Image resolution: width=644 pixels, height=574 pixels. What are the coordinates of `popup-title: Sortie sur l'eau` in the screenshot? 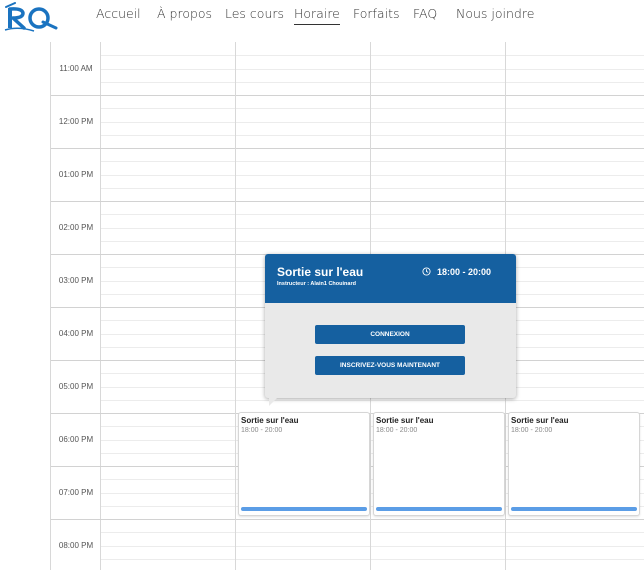 It's located at (320, 272).